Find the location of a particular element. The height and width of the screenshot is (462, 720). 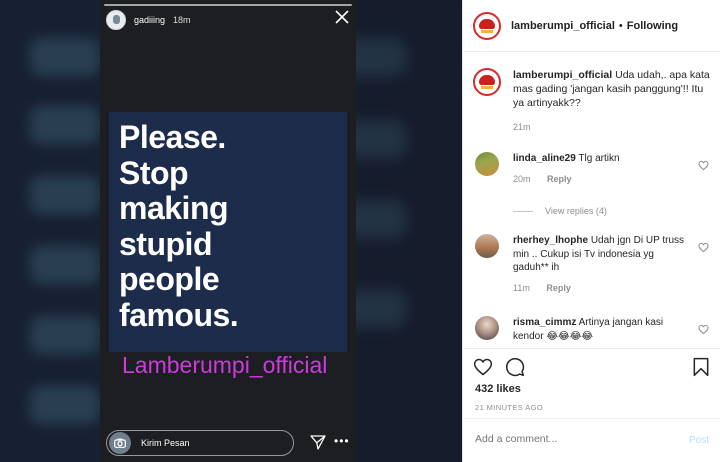

comment-body: Tlg artikn is located at coordinates (599, 158).